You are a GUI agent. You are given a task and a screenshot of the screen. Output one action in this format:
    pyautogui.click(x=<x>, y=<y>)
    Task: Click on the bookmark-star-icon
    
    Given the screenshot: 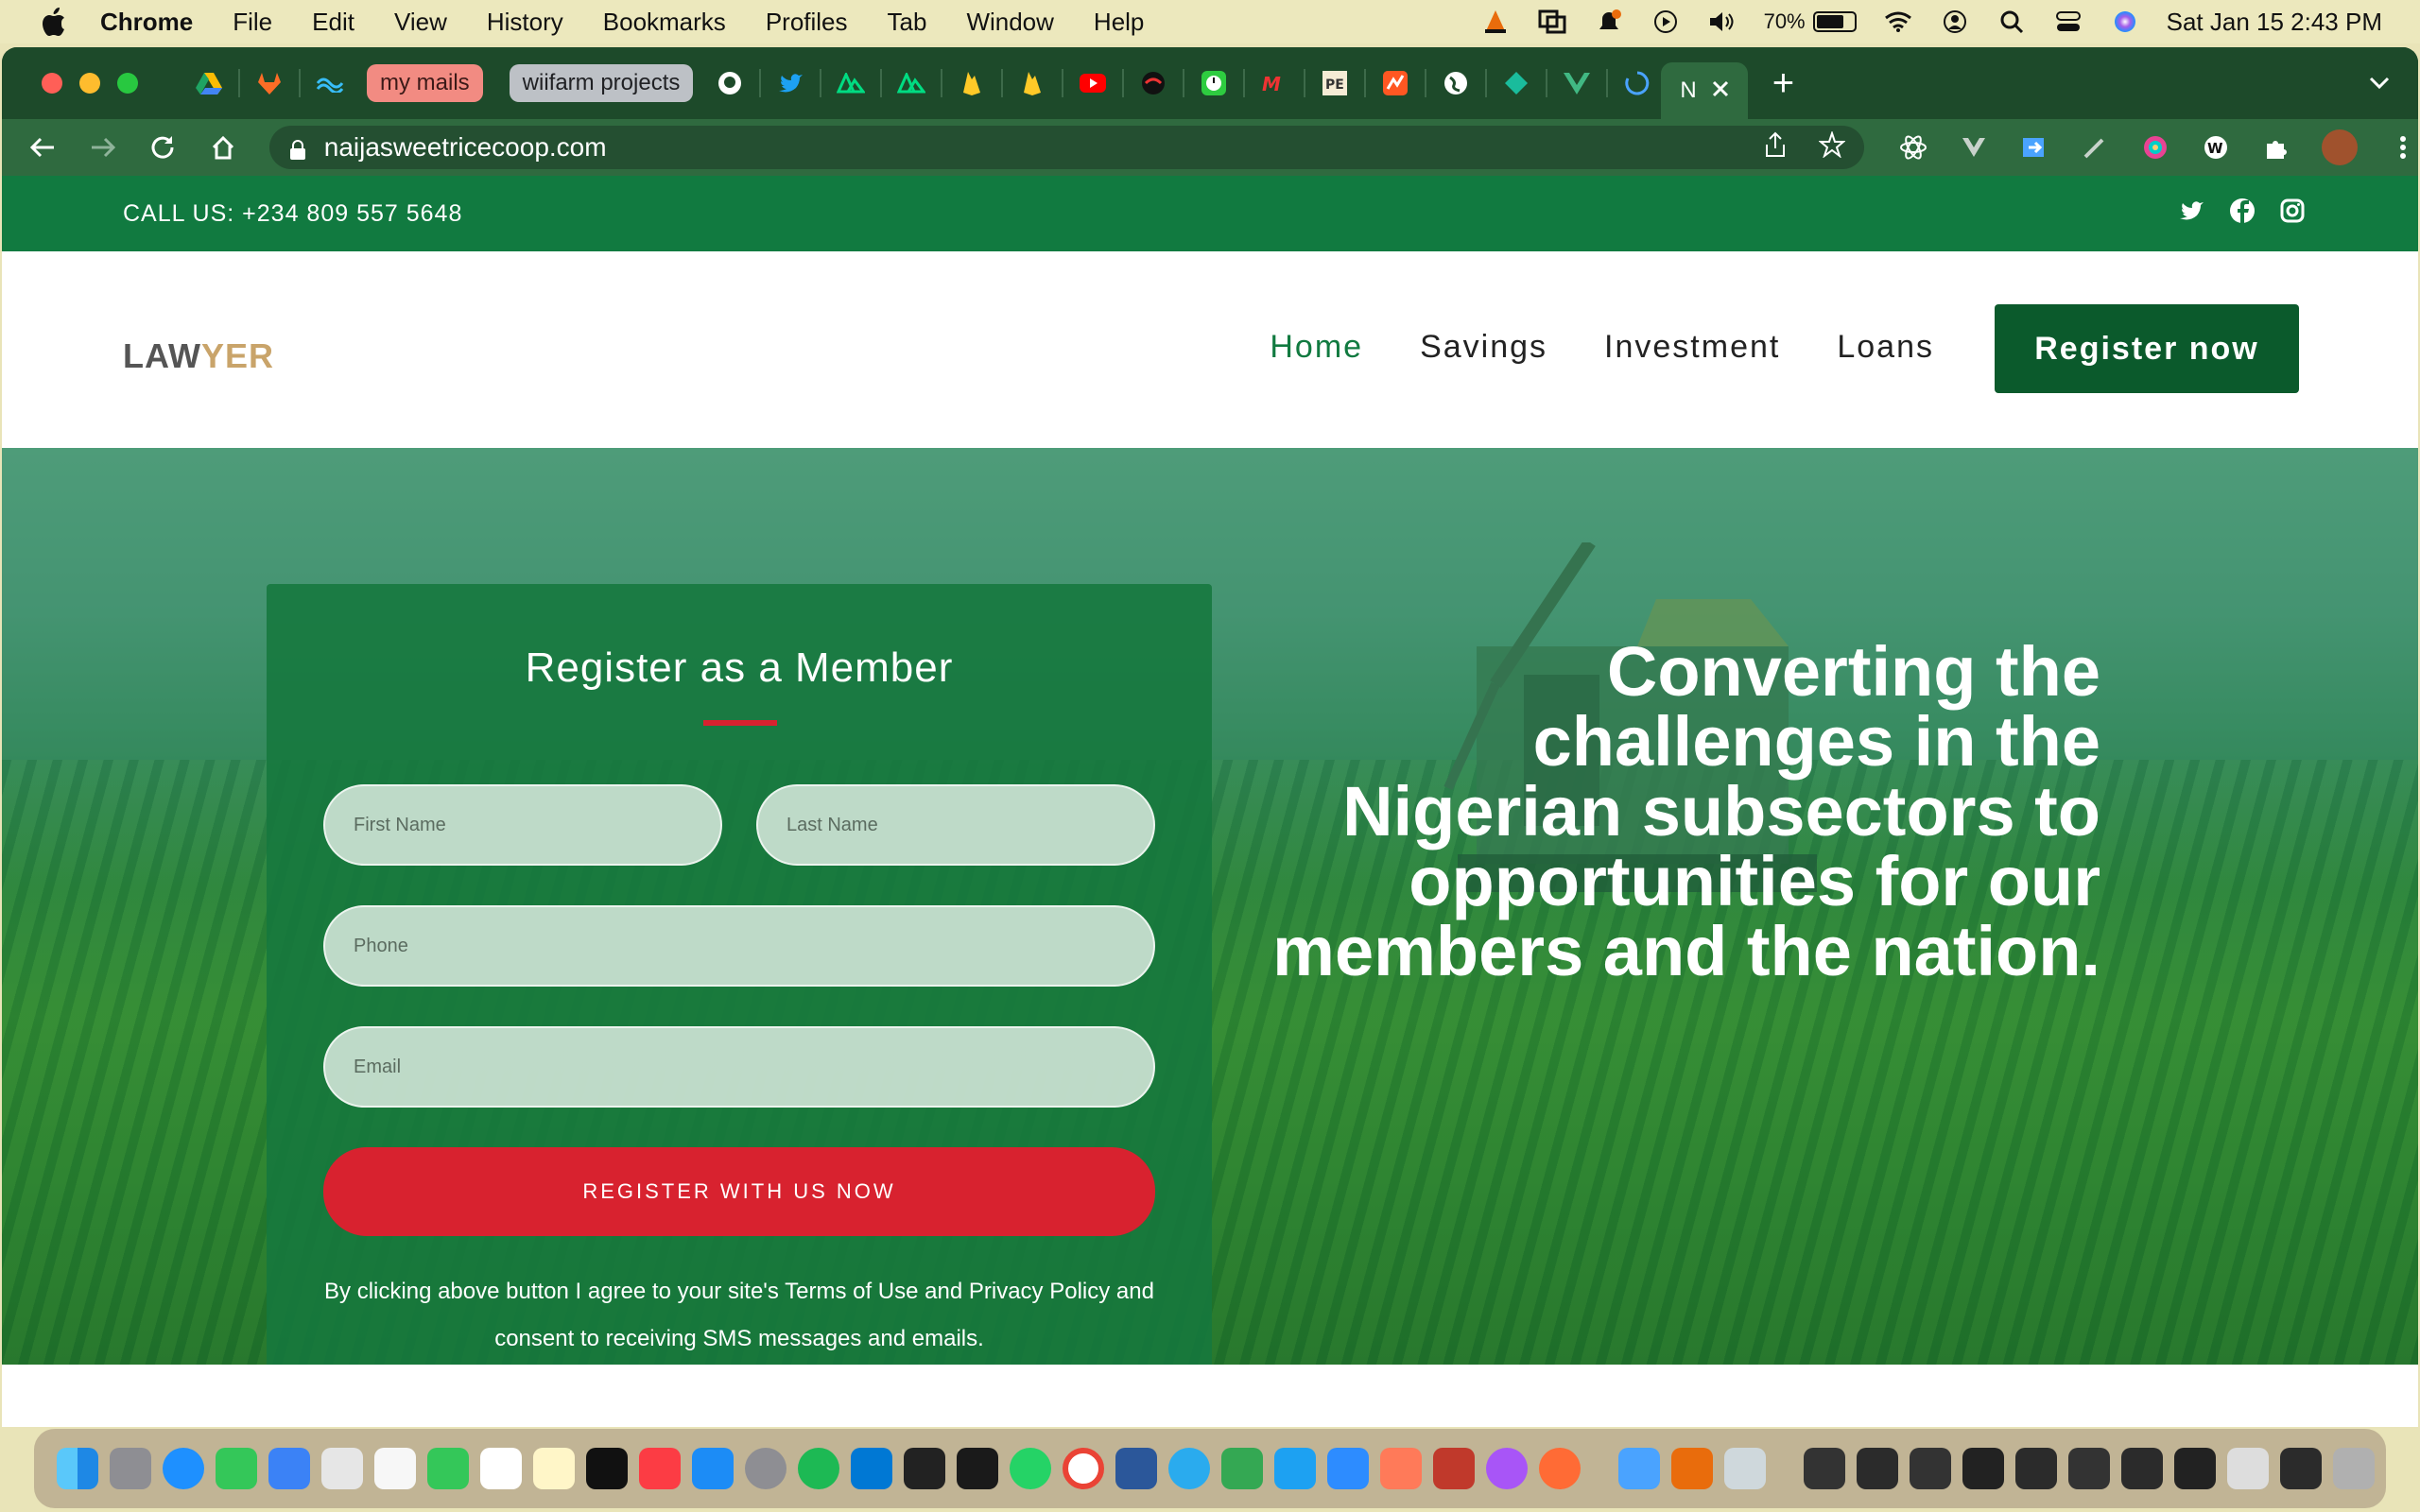 What is the action you would take?
    pyautogui.click(x=1832, y=146)
    